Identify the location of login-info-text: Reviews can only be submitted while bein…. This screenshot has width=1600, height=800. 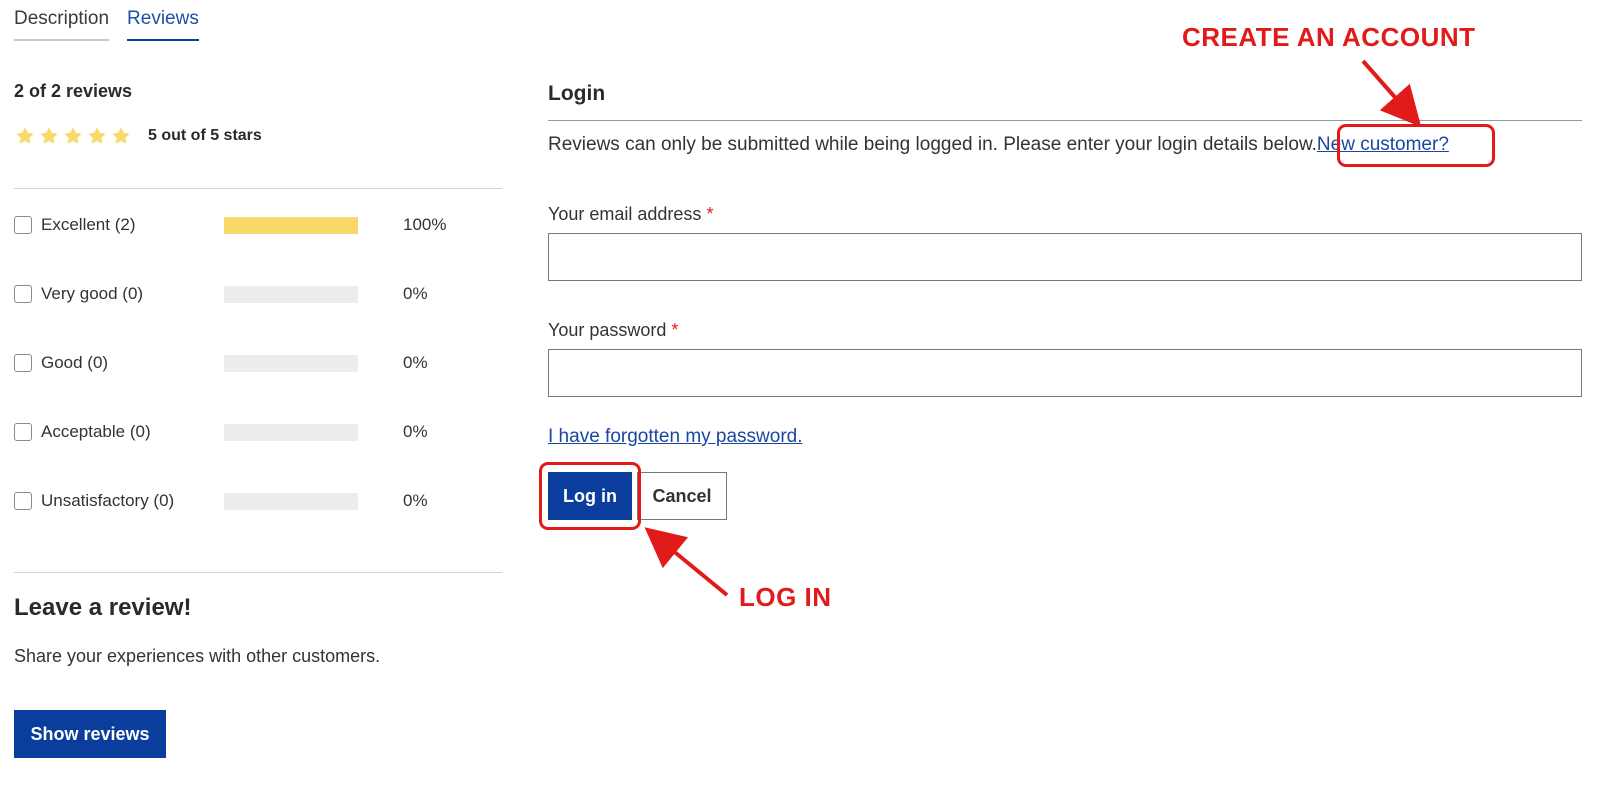
(932, 144).